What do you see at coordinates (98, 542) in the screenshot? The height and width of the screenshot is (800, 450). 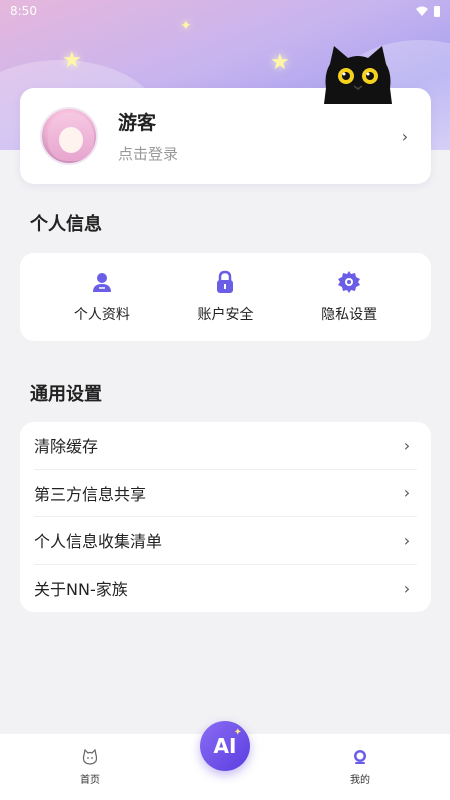 I see `settings-label: 个人信息收集清单` at bounding box center [98, 542].